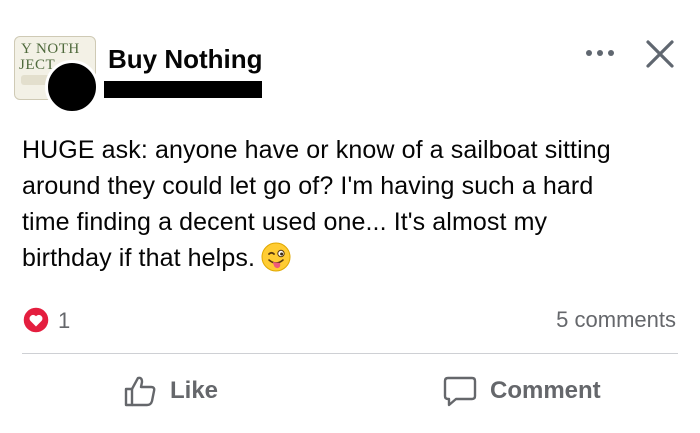 This screenshot has width=700, height=433. I want to click on close-icon, so click(660, 54).